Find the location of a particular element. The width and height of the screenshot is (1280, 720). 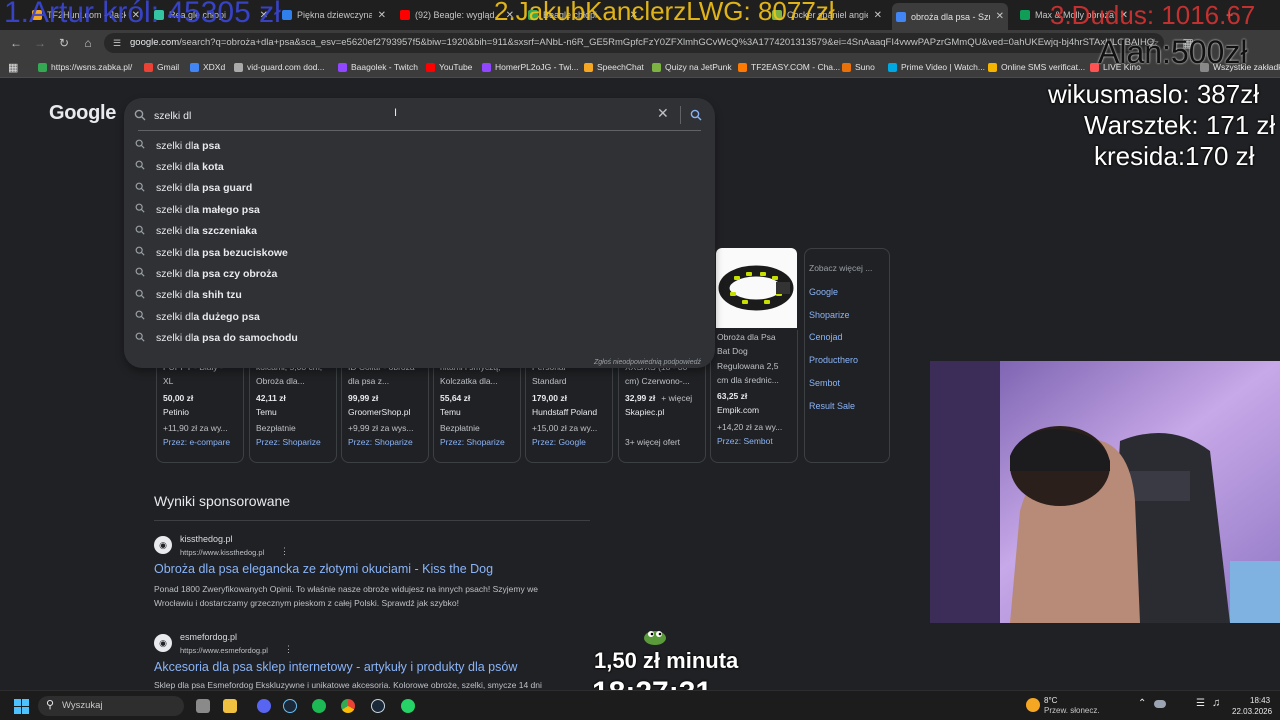

volume-icon: ♫ is located at coordinates (1216, 703).